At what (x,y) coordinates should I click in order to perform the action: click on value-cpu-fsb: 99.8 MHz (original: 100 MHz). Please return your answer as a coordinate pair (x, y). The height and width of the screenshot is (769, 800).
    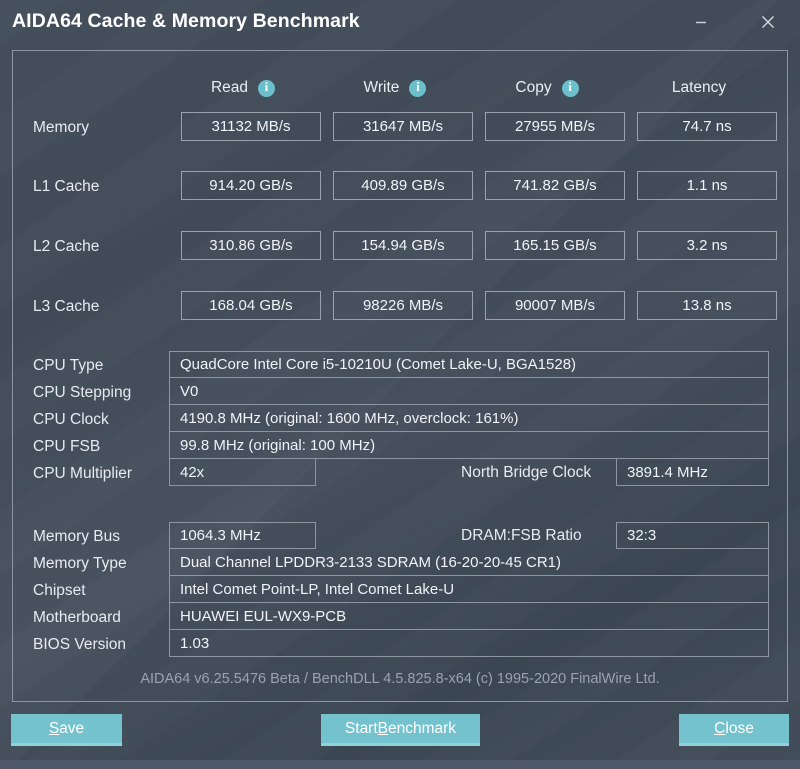
    Looking at the image, I should click on (469, 445).